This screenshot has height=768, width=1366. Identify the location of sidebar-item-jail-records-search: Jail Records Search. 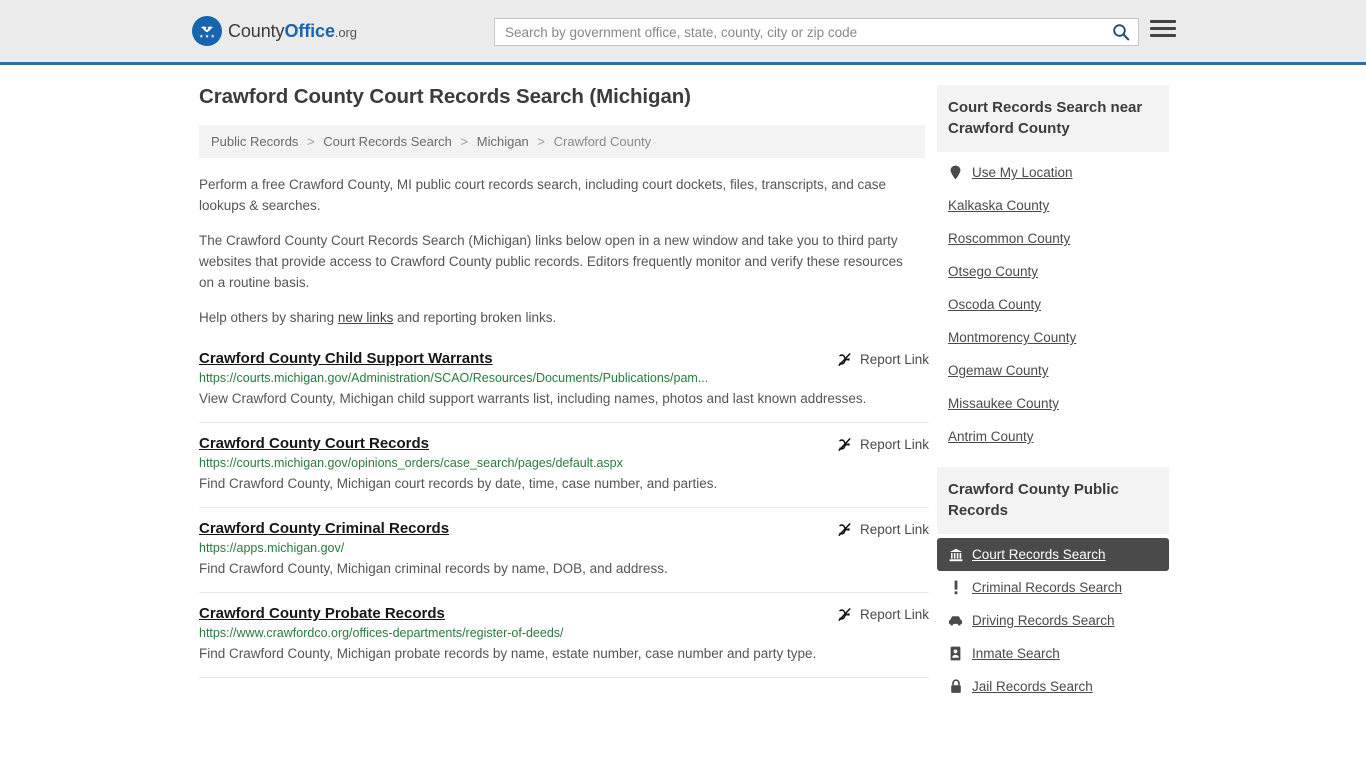
(1053, 686).